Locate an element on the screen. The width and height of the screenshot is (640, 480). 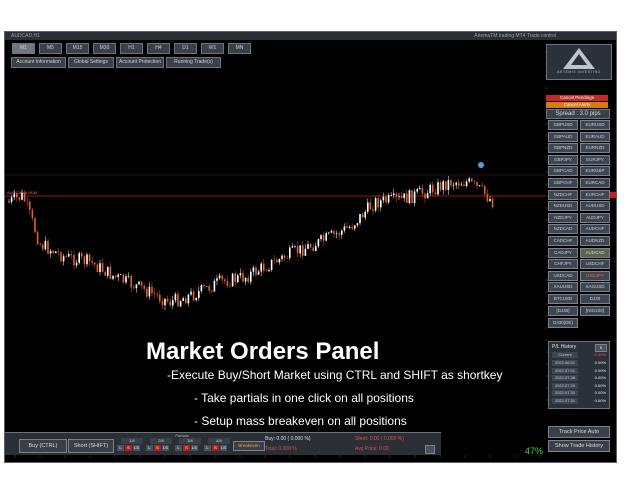
partial-2-ls-button: LS is located at coordinates (165, 448).